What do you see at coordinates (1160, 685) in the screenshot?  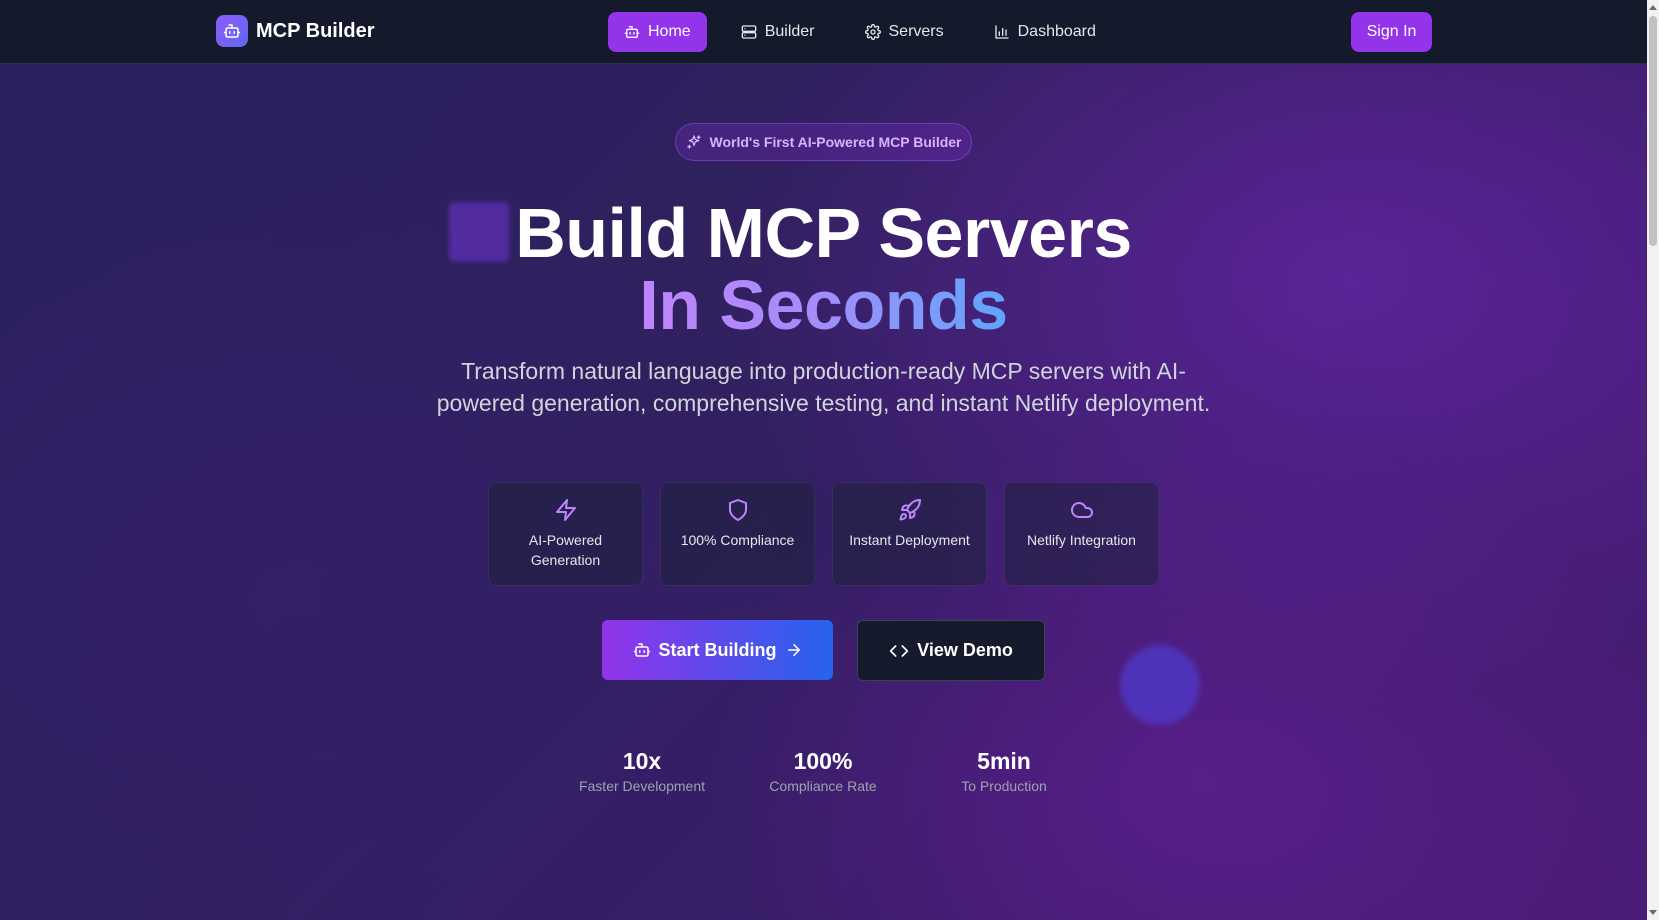 I see `decorative-circle` at bounding box center [1160, 685].